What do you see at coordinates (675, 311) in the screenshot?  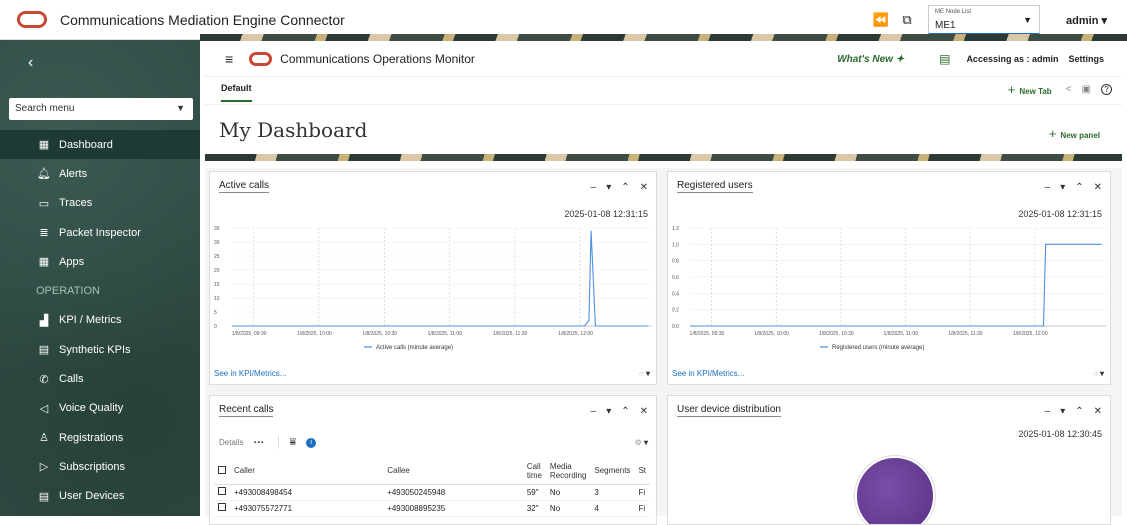 I see `y-tick-label: 0.2` at bounding box center [675, 311].